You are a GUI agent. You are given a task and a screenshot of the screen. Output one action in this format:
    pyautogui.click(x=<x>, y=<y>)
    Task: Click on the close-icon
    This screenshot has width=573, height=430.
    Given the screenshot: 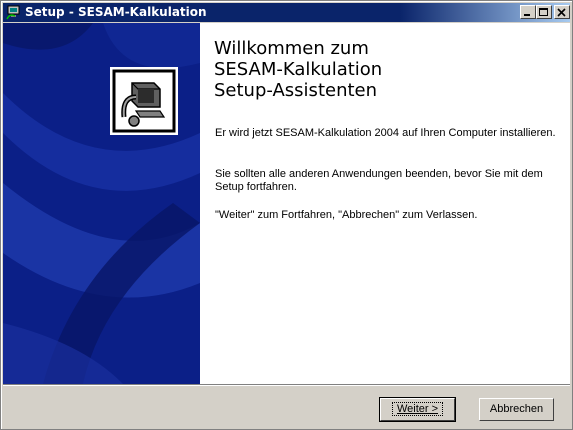 What is the action you would take?
    pyautogui.click(x=561, y=12)
    